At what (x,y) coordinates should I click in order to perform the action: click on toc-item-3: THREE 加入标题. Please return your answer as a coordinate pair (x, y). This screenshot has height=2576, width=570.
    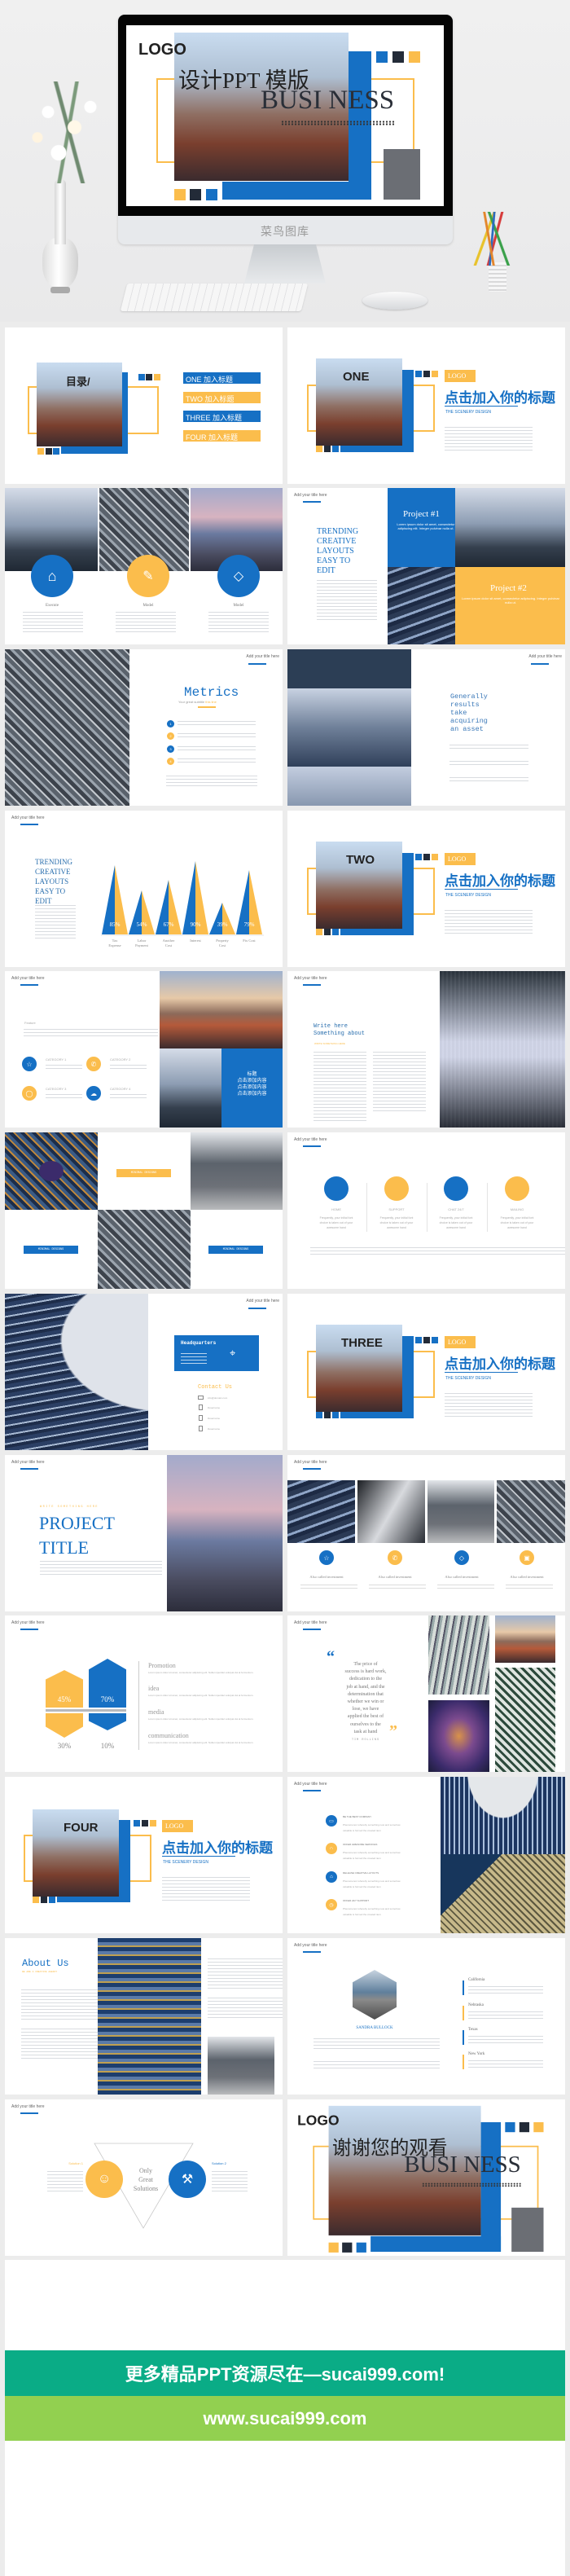
    Looking at the image, I should click on (222, 416).